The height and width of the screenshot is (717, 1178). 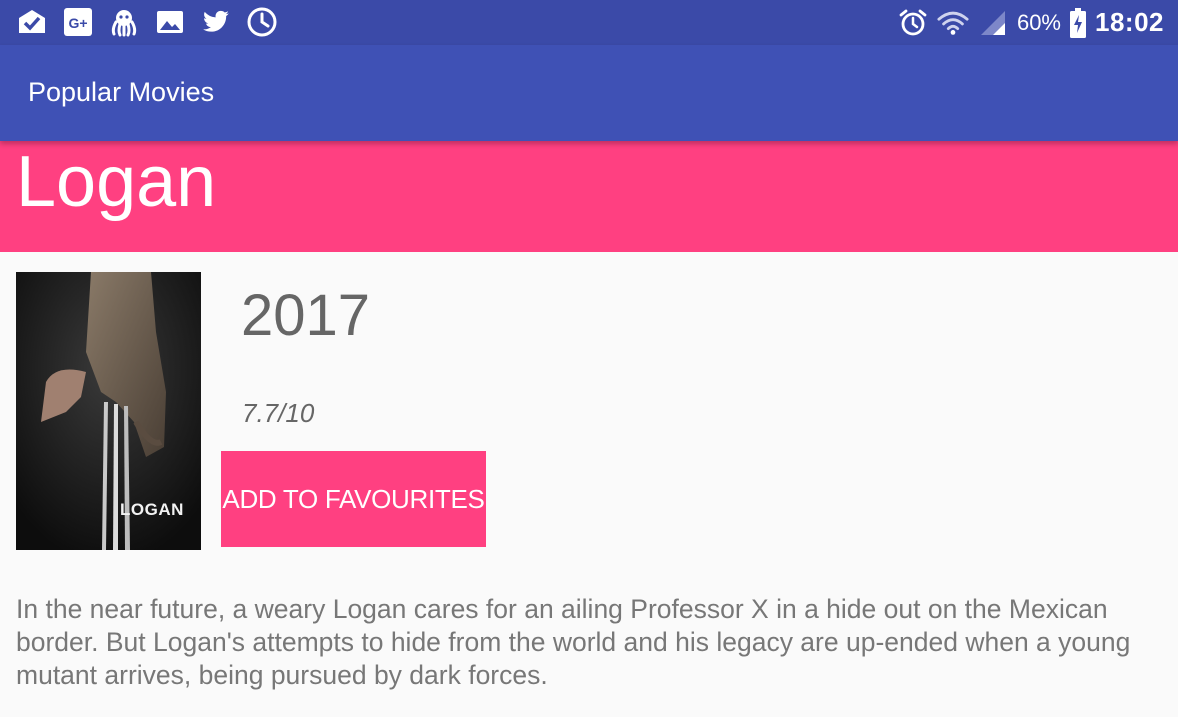 What do you see at coordinates (953, 23) in the screenshot?
I see `wifi-icon` at bounding box center [953, 23].